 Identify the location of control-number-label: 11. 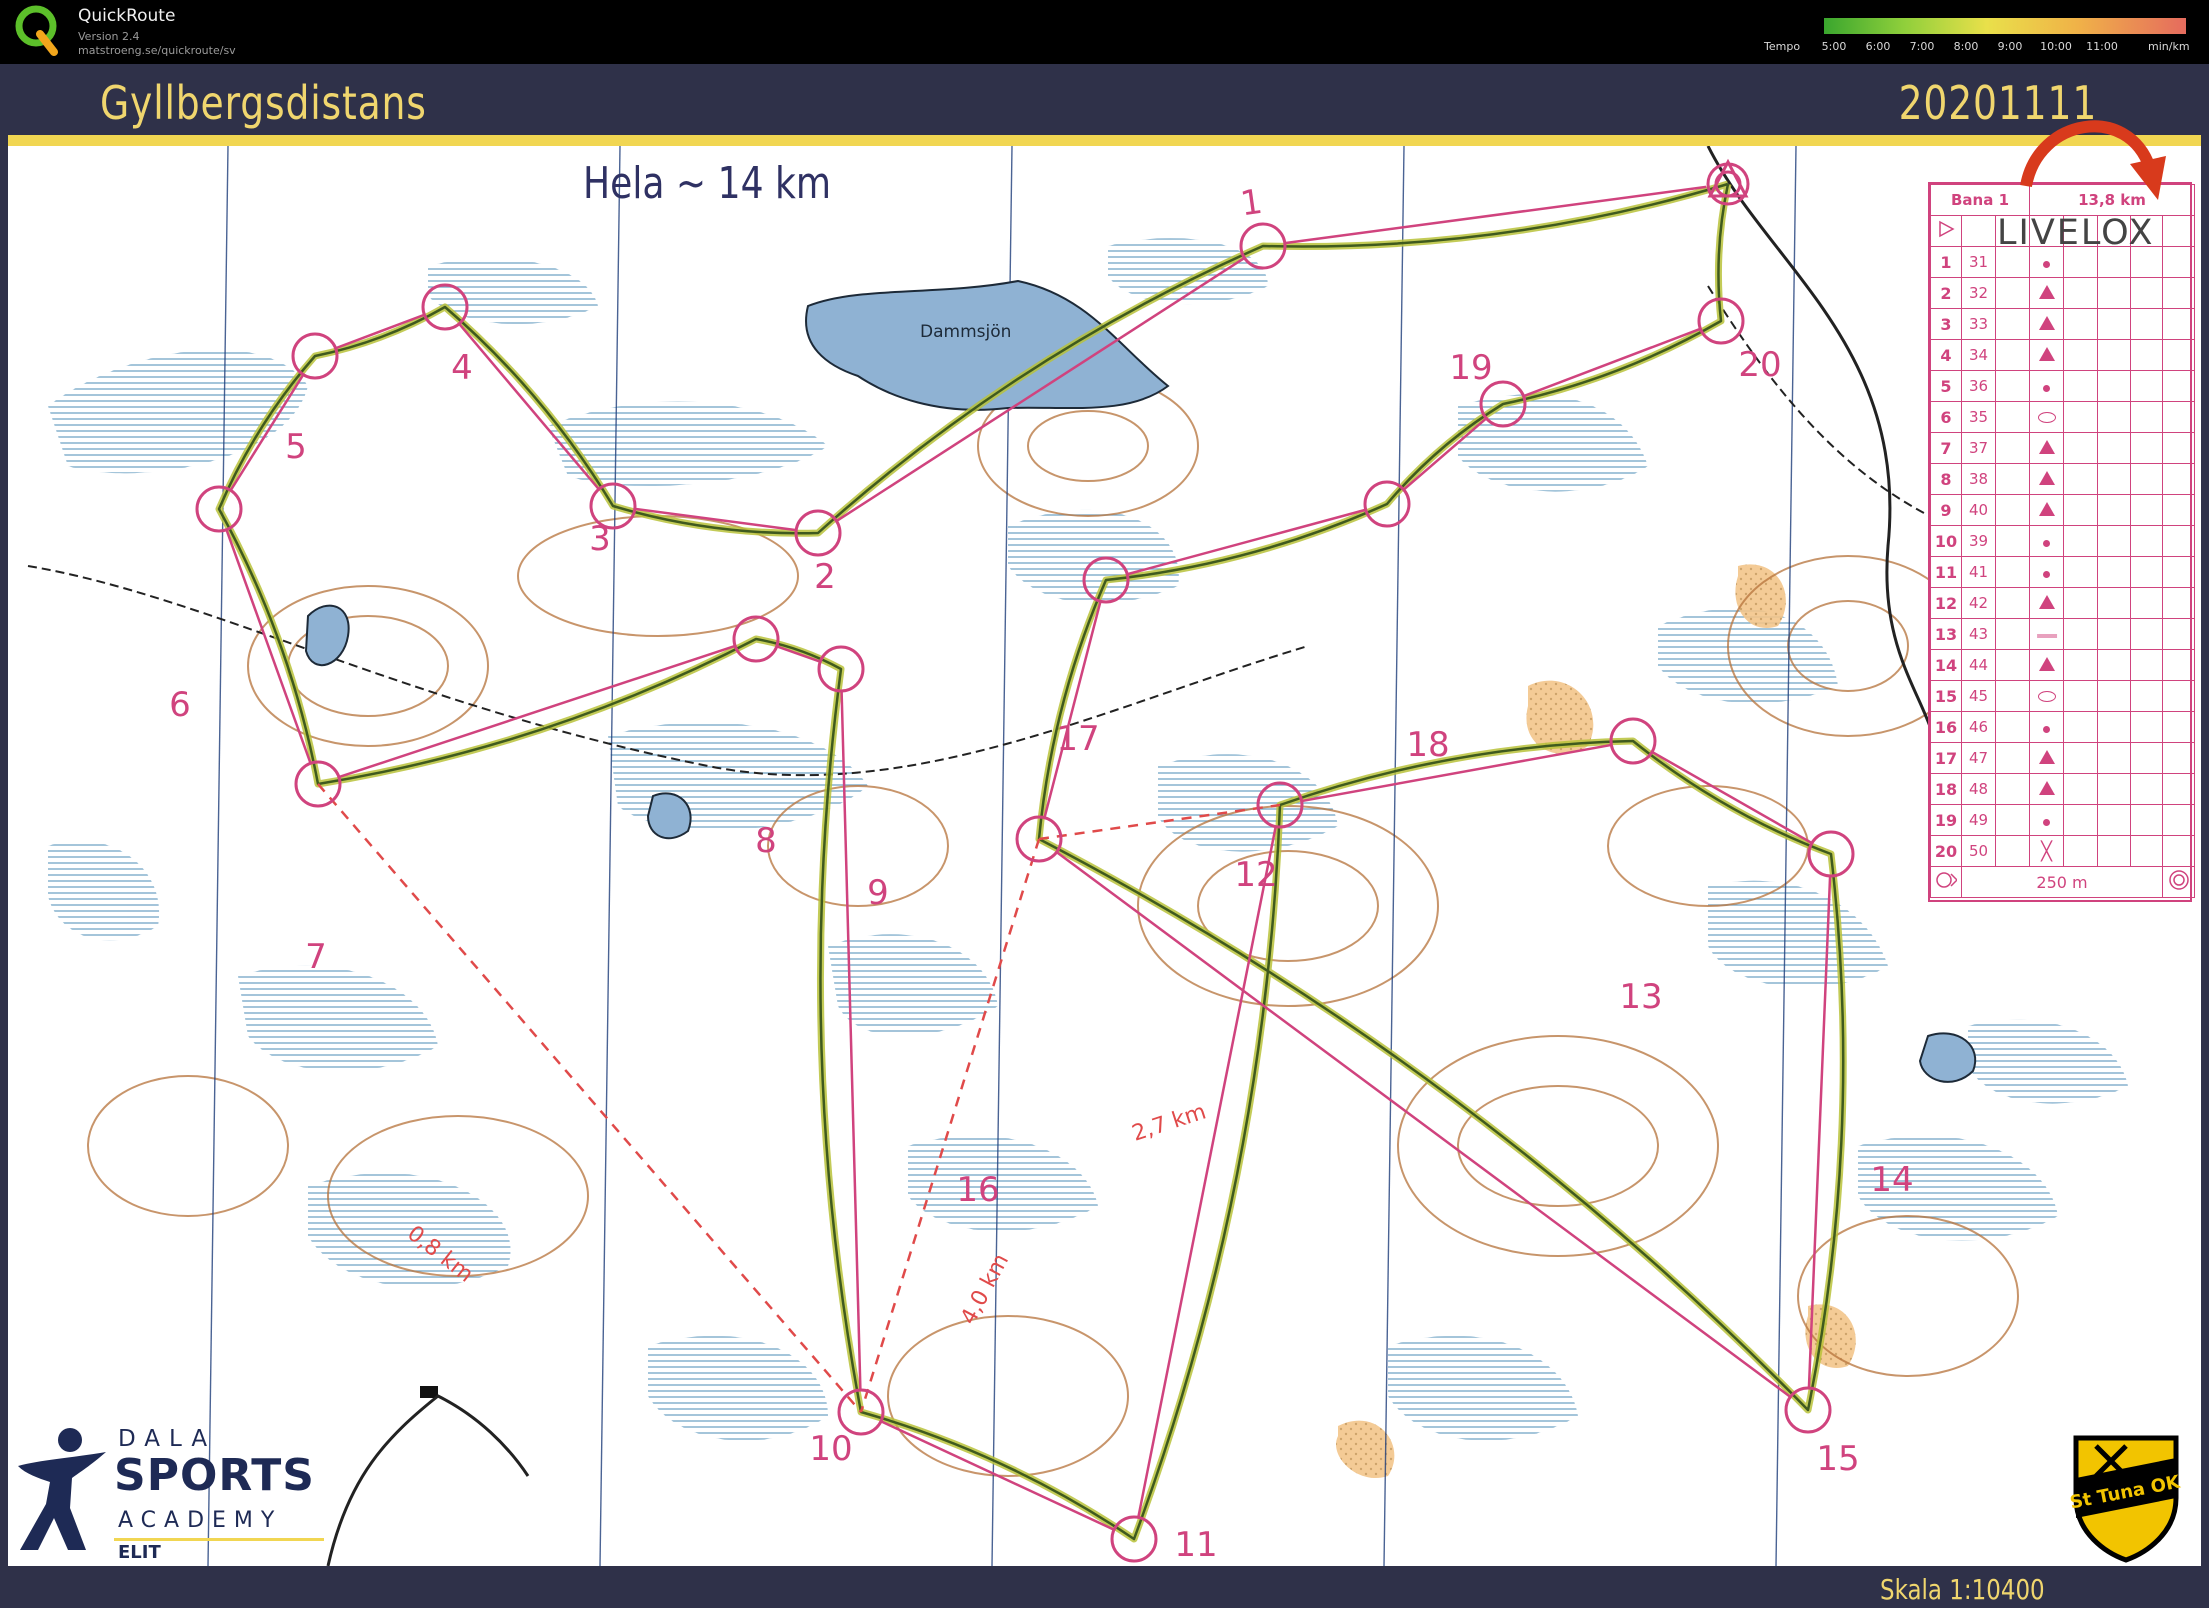
(1195, 1545).